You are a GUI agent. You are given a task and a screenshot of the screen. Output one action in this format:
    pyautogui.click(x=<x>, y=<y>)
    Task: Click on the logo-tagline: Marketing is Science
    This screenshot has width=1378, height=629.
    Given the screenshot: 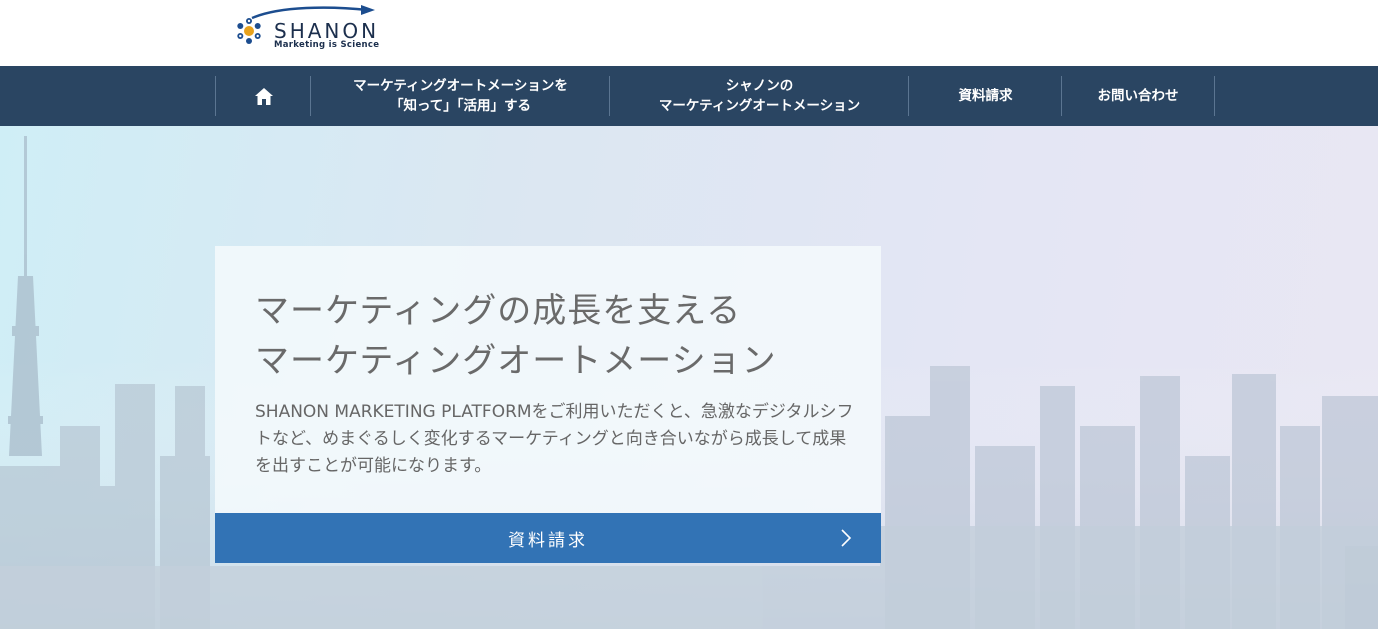 What is the action you would take?
    pyautogui.click(x=327, y=45)
    